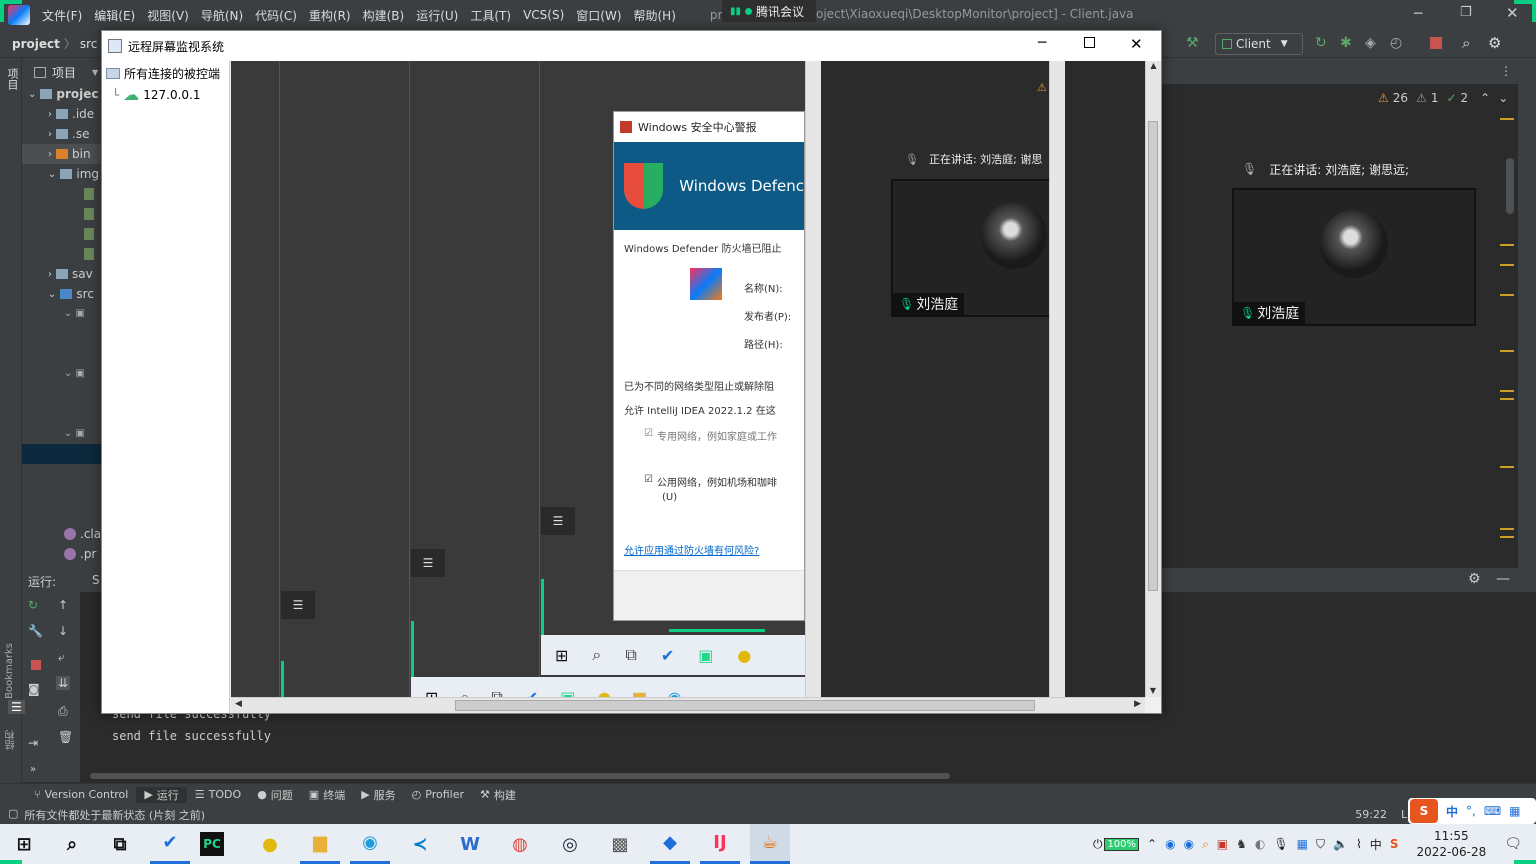 This screenshot has height=864, width=1536. What do you see at coordinates (670, 844) in the screenshot?
I see `meeting-app-icon: ◆` at bounding box center [670, 844].